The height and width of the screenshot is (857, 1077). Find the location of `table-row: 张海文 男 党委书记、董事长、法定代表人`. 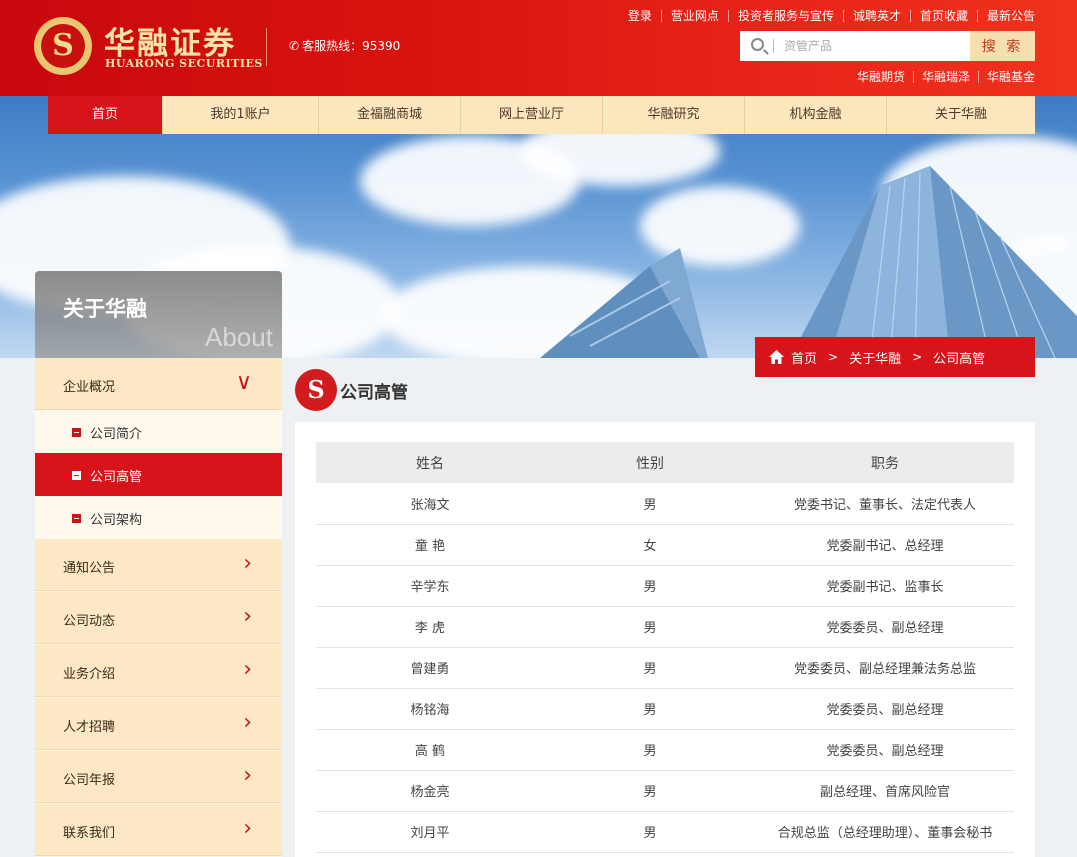

table-row: 张海文 男 党委书记、董事长、法定代表人 is located at coordinates (665, 504).